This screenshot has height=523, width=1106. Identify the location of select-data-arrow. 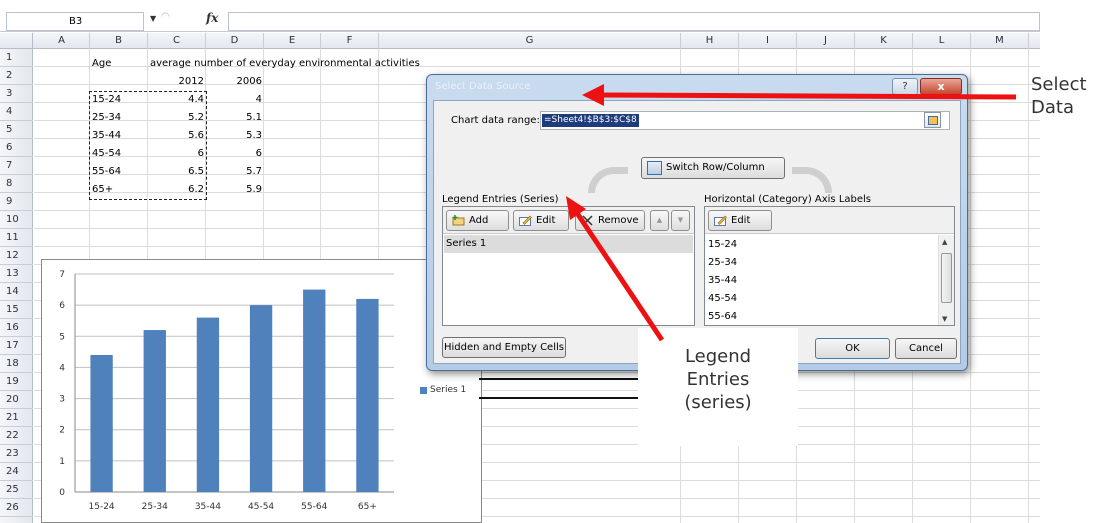
(808, 96).